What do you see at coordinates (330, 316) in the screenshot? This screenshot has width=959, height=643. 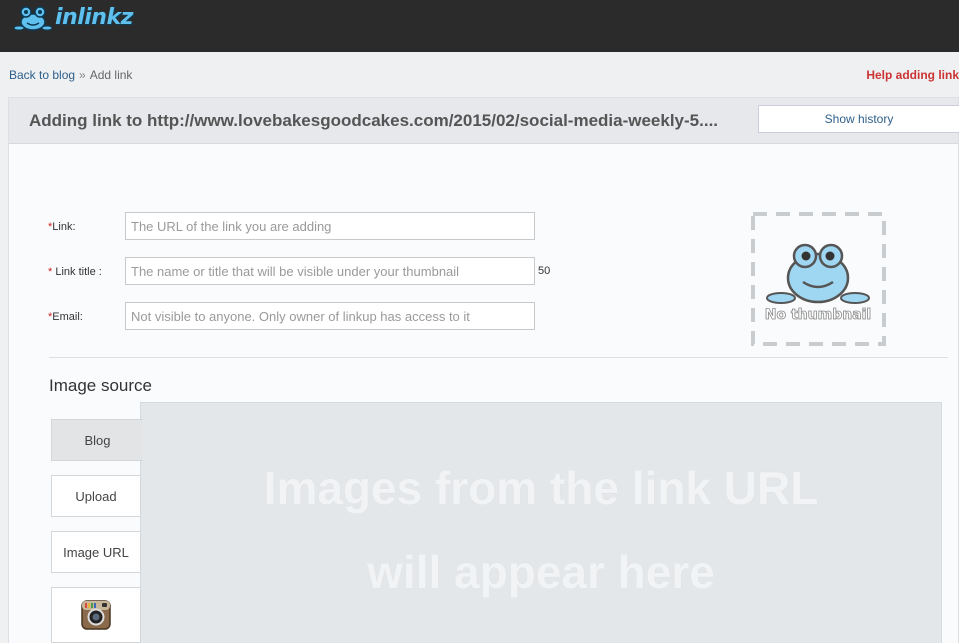 I see `email-input` at bounding box center [330, 316].